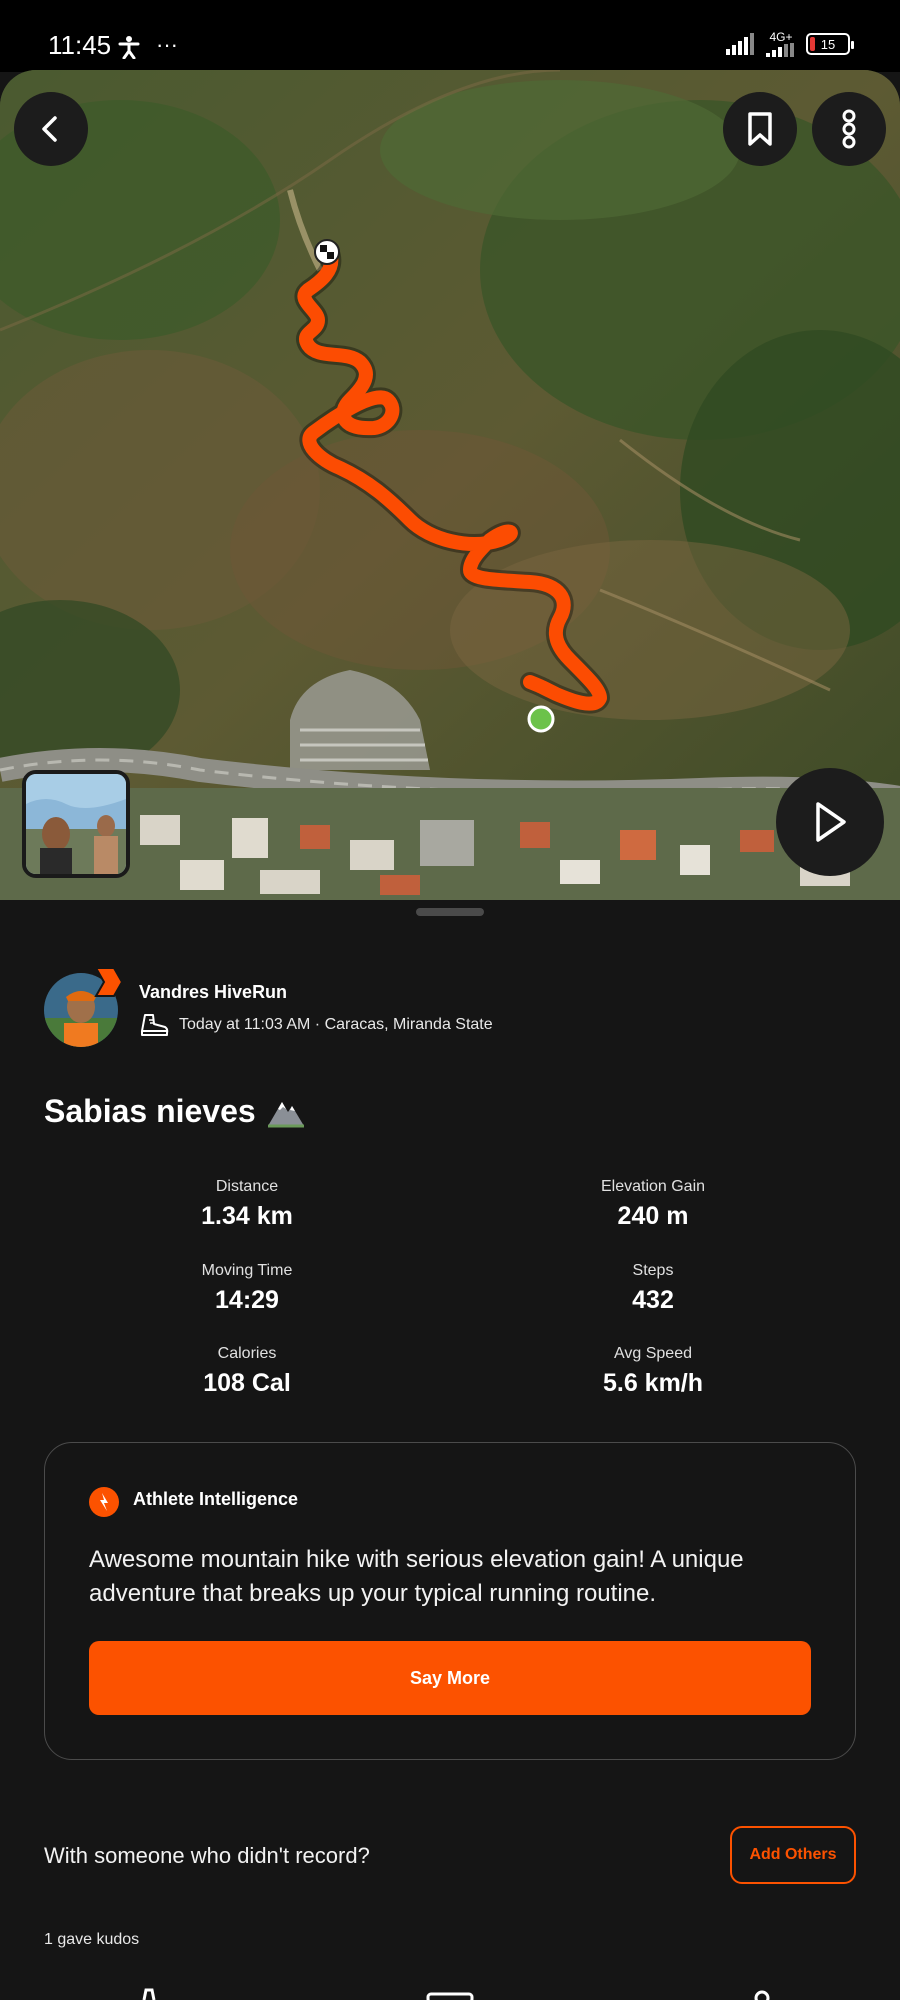 Image resolution: width=900 pixels, height=2000 pixels. I want to click on stat-value: 5.6 km/h, so click(653, 1383).